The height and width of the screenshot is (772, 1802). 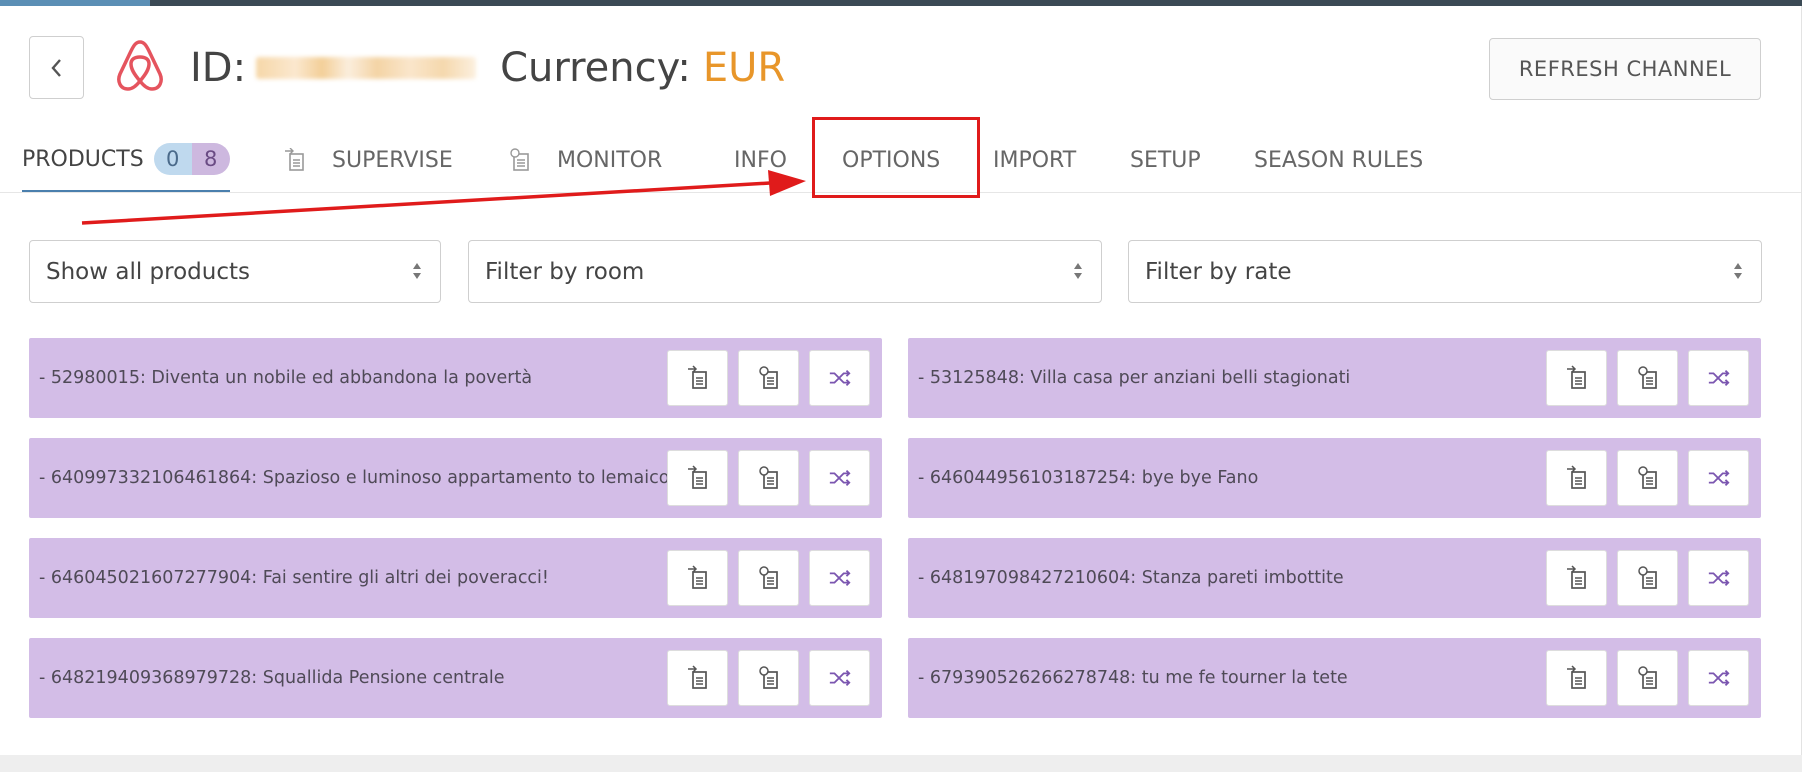 I want to click on count-inactive: 0, so click(x=172, y=159).